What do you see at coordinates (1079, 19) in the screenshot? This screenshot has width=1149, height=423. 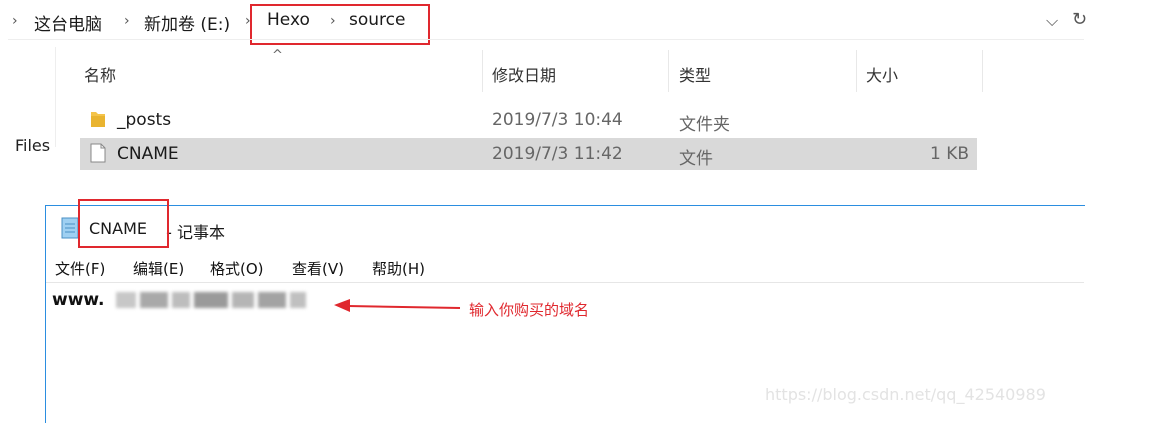 I see `refresh-icon: ↻` at bounding box center [1079, 19].